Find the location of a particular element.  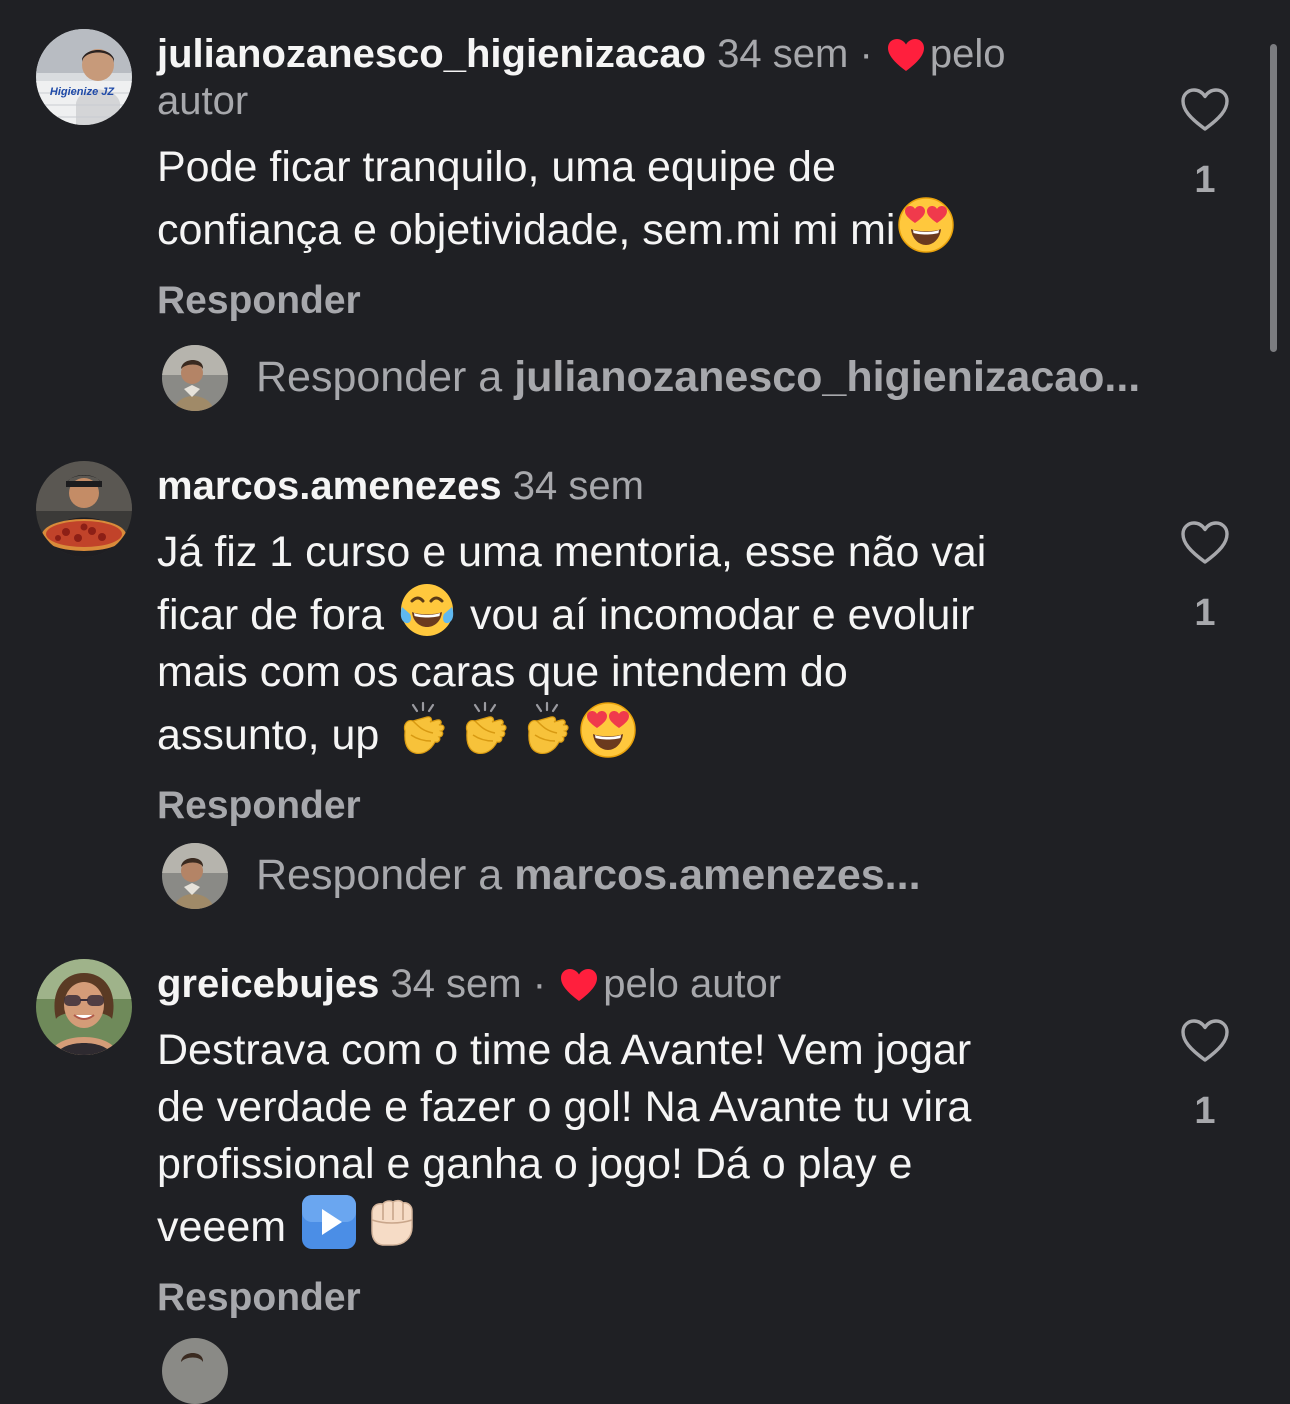

tears-of-joy-emoji is located at coordinates (427, 610).